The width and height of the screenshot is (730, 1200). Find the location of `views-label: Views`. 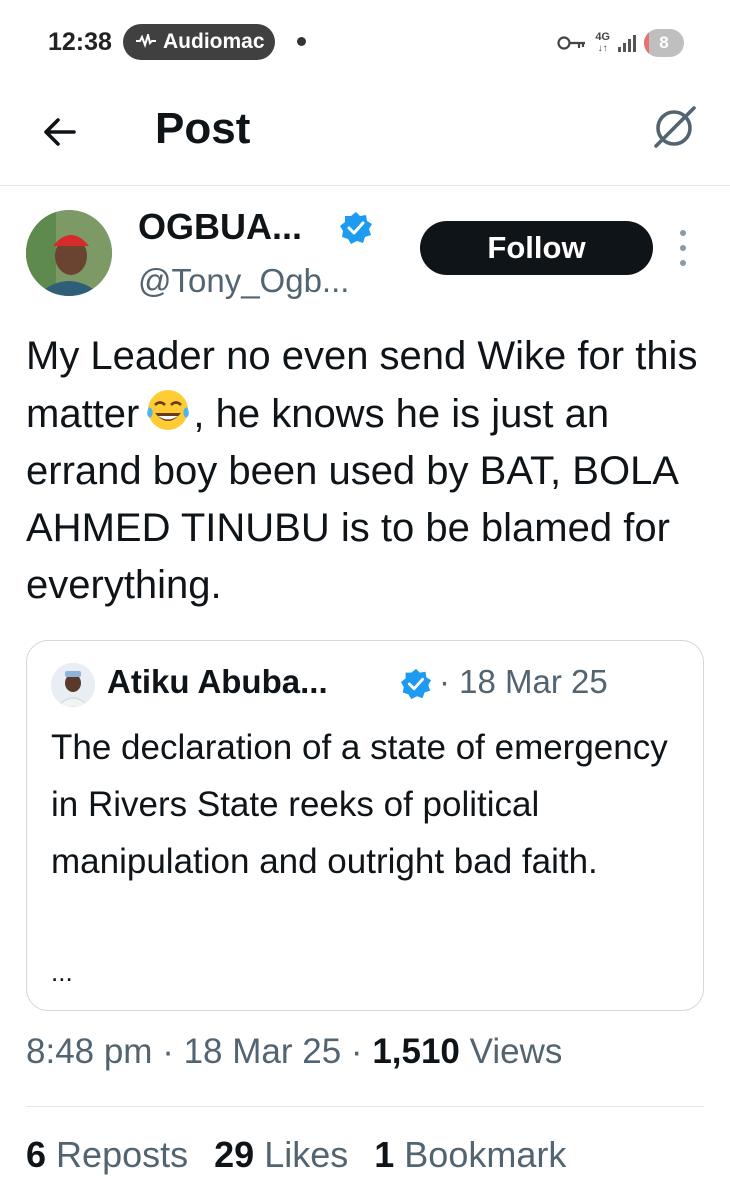

views-label: Views is located at coordinates (516, 1051).